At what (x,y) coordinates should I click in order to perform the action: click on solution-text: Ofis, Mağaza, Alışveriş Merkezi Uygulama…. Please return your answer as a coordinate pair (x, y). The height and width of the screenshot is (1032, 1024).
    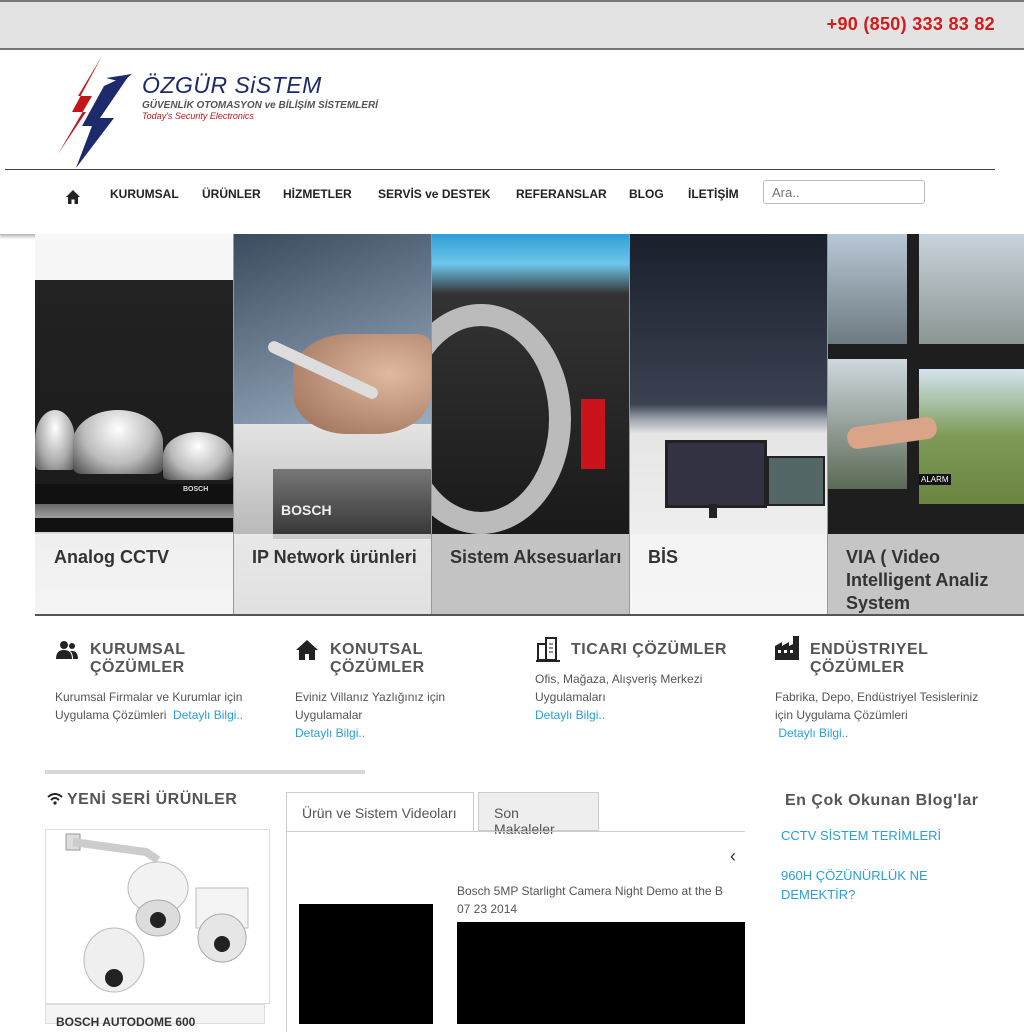
    Looking at the image, I should click on (619, 697).